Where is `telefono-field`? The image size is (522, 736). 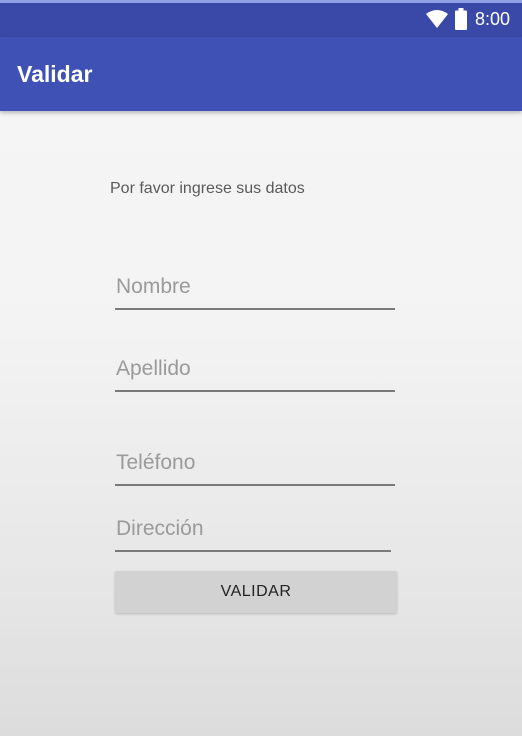 telefono-field is located at coordinates (255, 466).